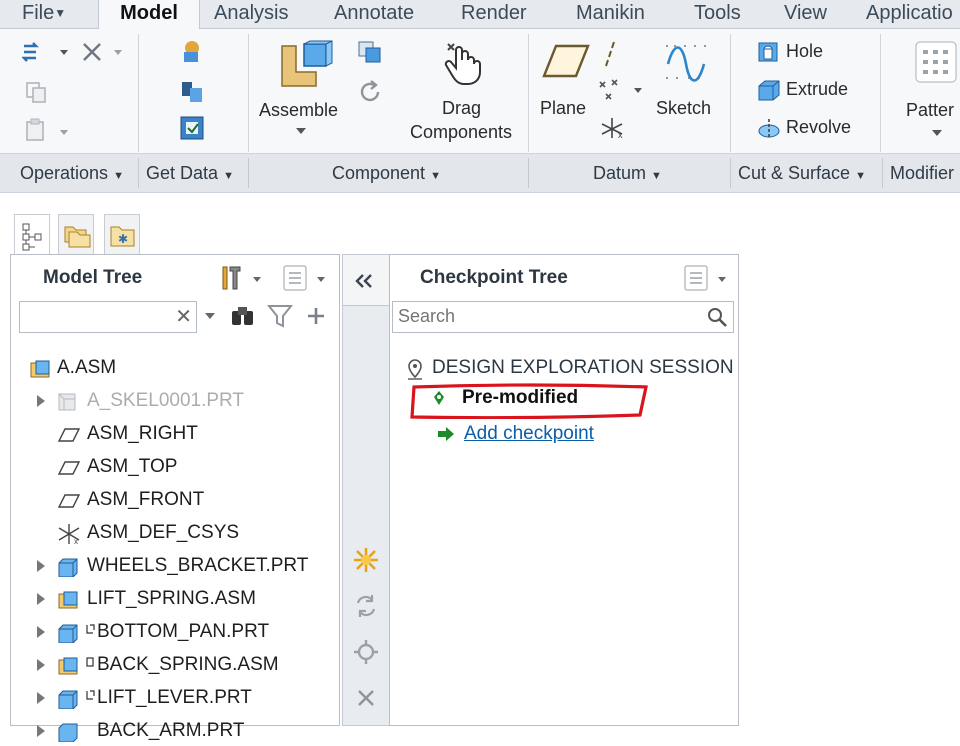  What do you see at coordinates (708, 278) in the screenshot?
I see `checkpoint-options-button` at bounding box center [708, 278].